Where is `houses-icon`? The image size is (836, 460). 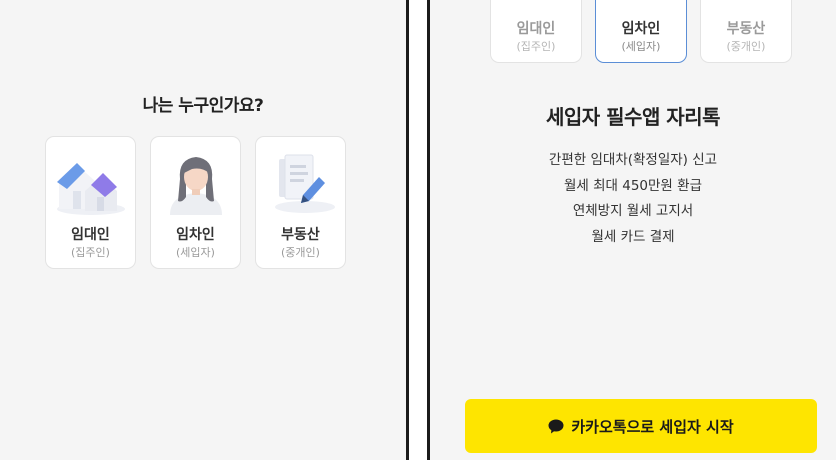
houses-icon is located at coordinates (90, 189).